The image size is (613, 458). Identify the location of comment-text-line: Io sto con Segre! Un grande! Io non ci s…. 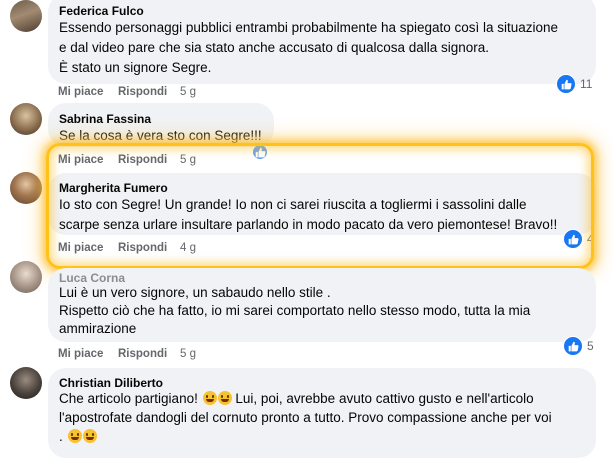
(293, 204).